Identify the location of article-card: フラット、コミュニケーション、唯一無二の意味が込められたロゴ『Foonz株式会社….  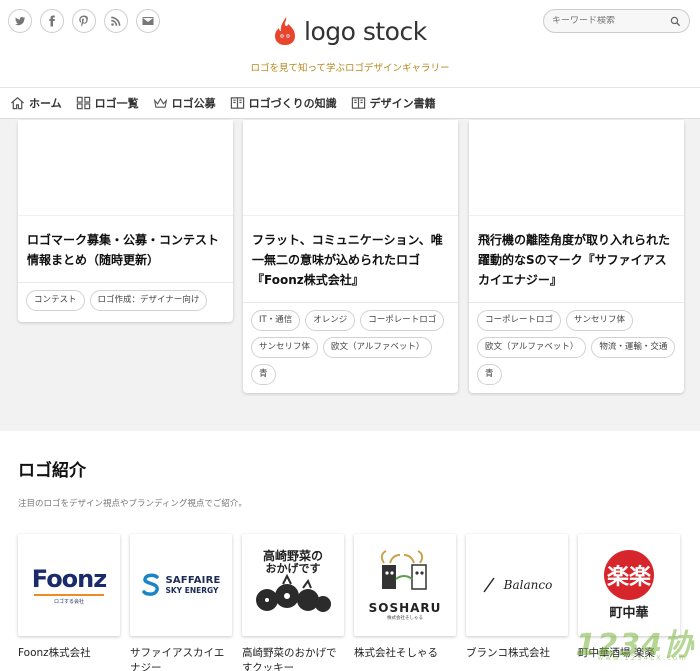
(350, 256).